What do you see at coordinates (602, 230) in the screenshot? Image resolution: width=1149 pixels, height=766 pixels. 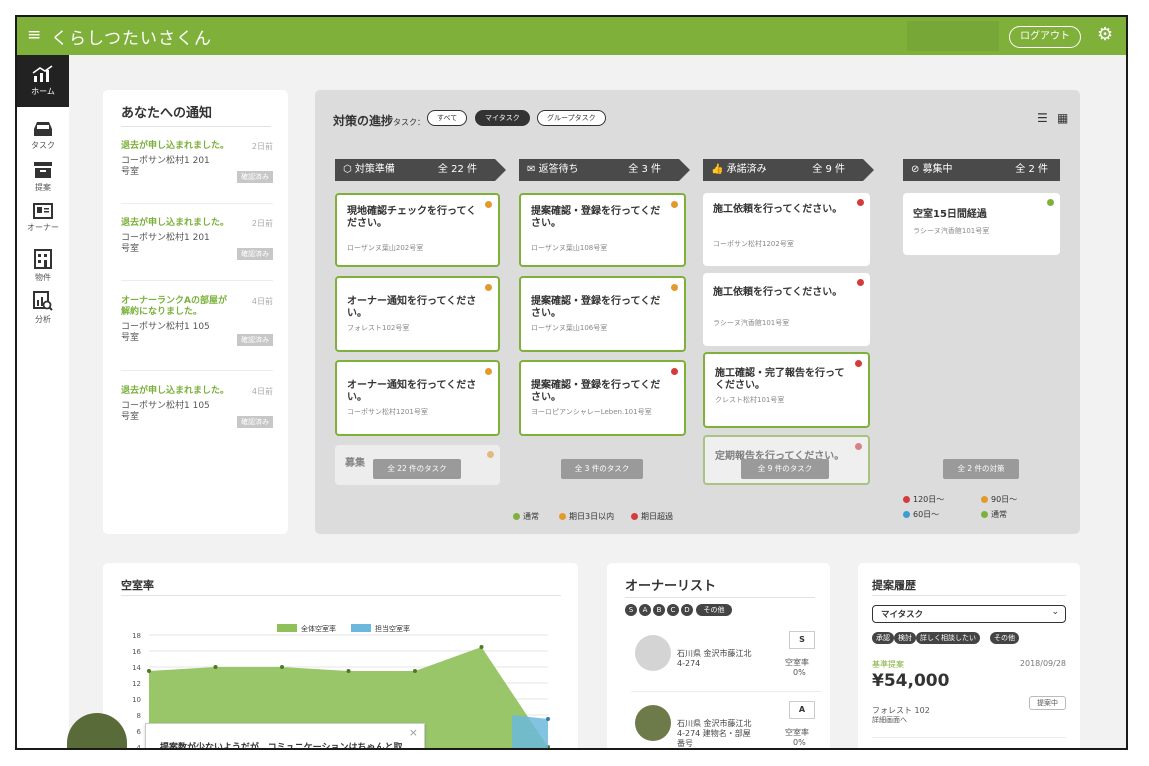 I see `task-card: 提案確認・登録を行ってください。 ローザンヌ葉山108号室` at bounding box center [602, 230].